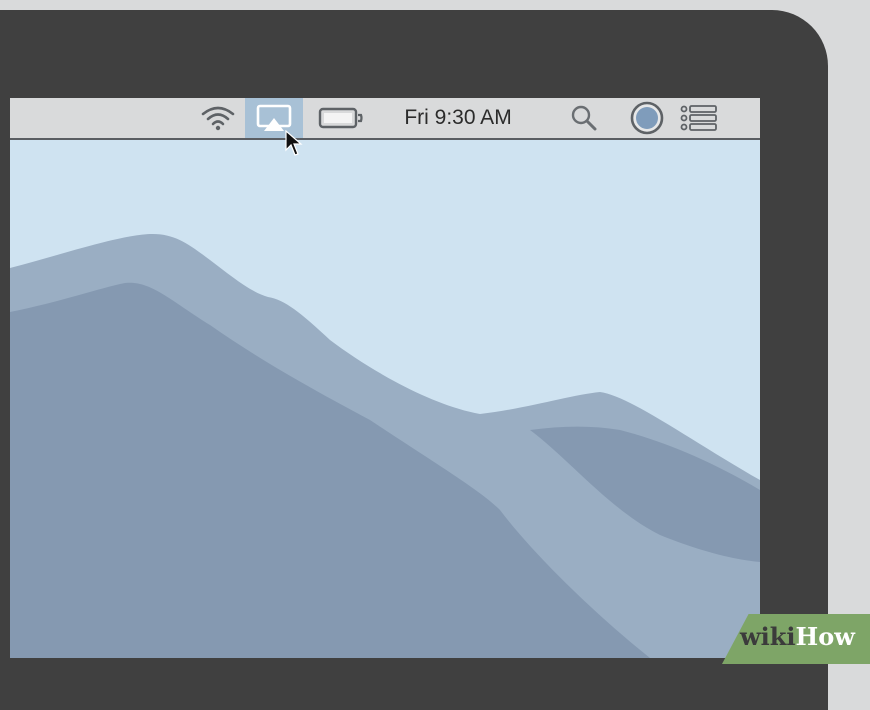  I want to click on menu-bar: Fri 9:30 AM, so click(385, 119).